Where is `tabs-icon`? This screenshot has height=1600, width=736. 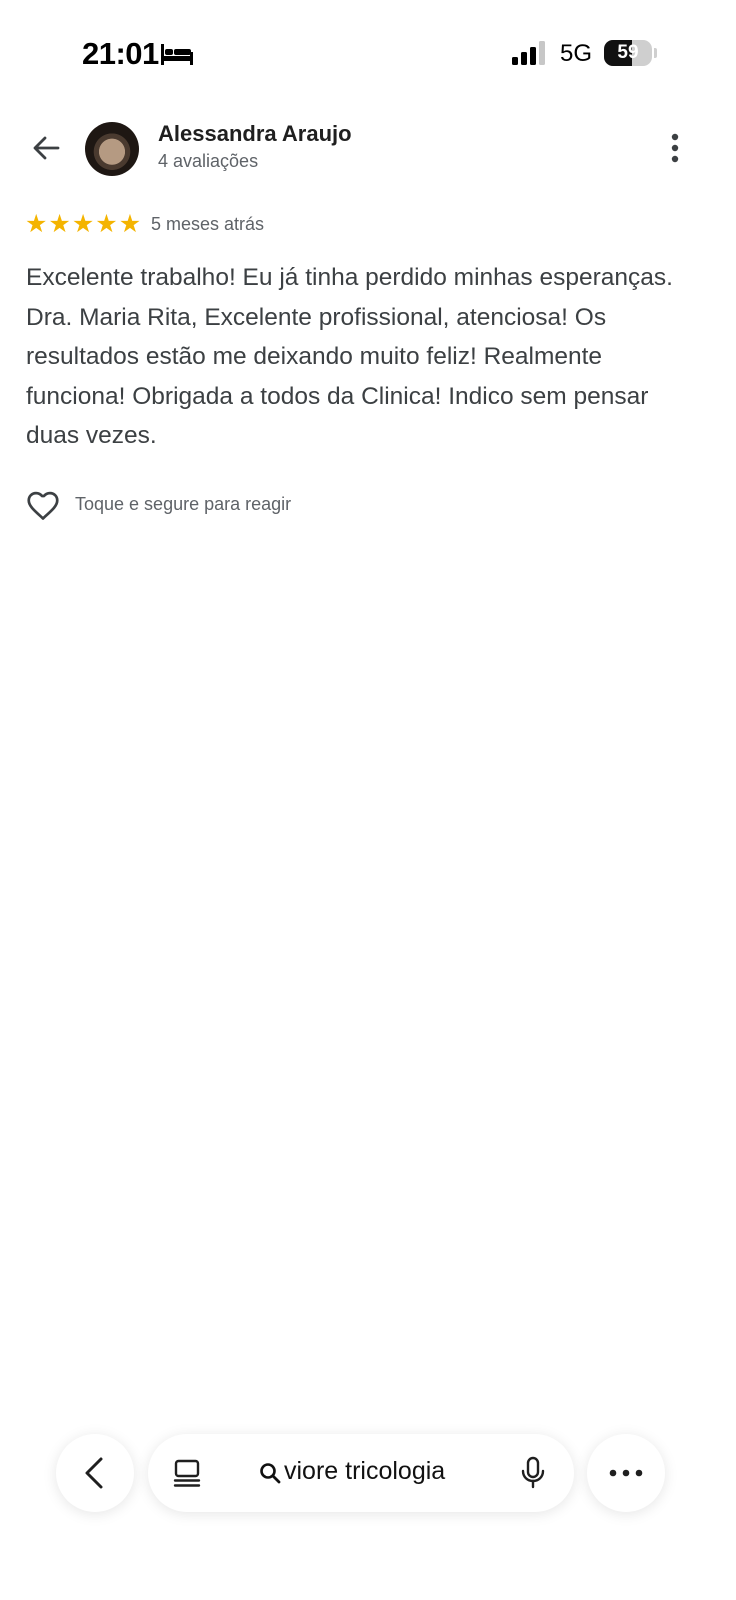 tabs-icon is located at coordinates (187, 1473).